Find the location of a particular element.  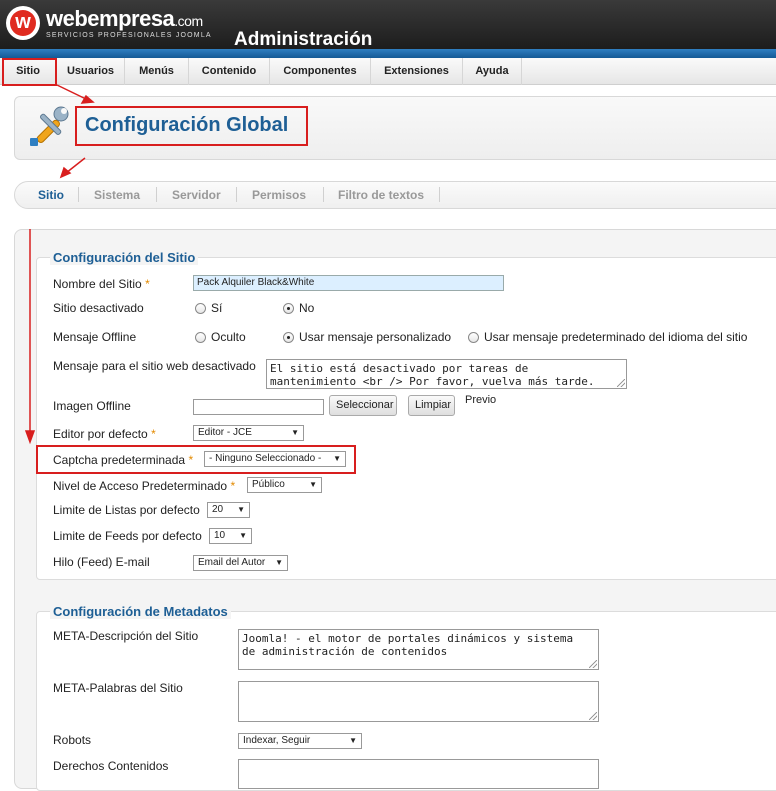

annotation-arrows is located at coordinates (59, 264).